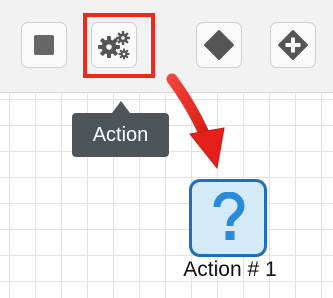 The image size is (333, 298). Describe the element at coordinates (230, 269) in the screenshot. I see `node-label: Action # 1` at that location.